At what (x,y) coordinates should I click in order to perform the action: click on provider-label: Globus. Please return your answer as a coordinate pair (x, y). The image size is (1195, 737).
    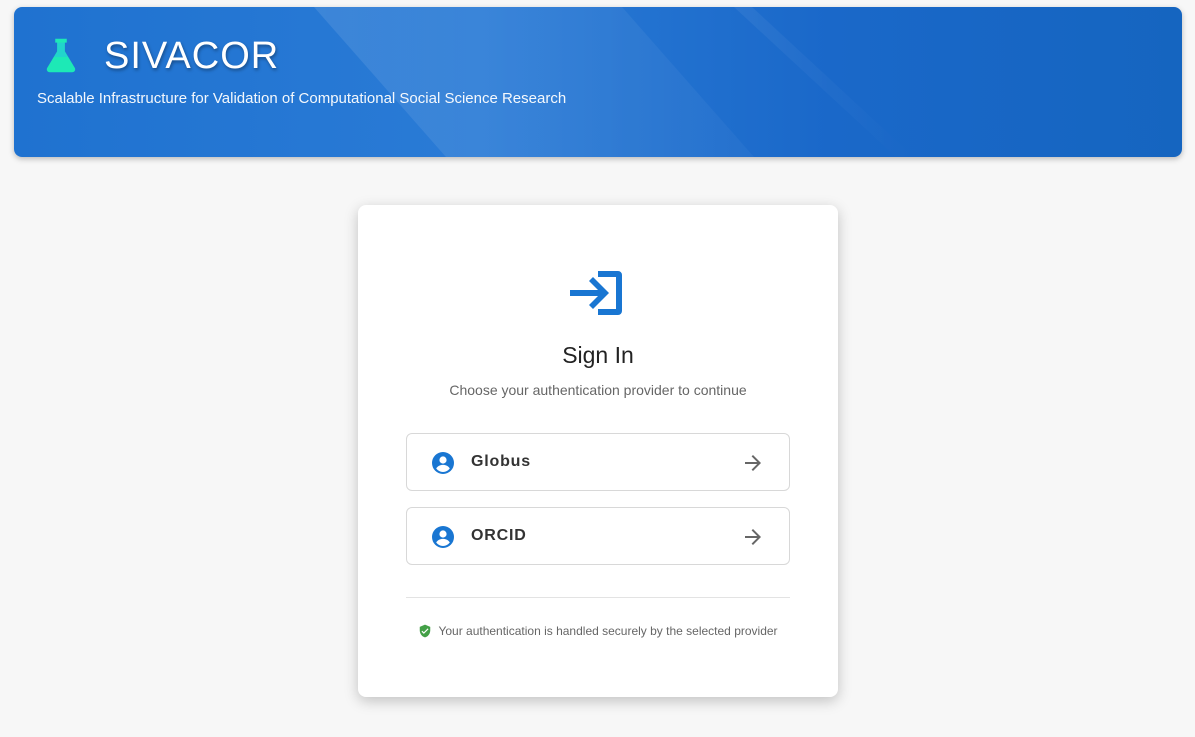
    Looking at the image, I should click on (501, 461).